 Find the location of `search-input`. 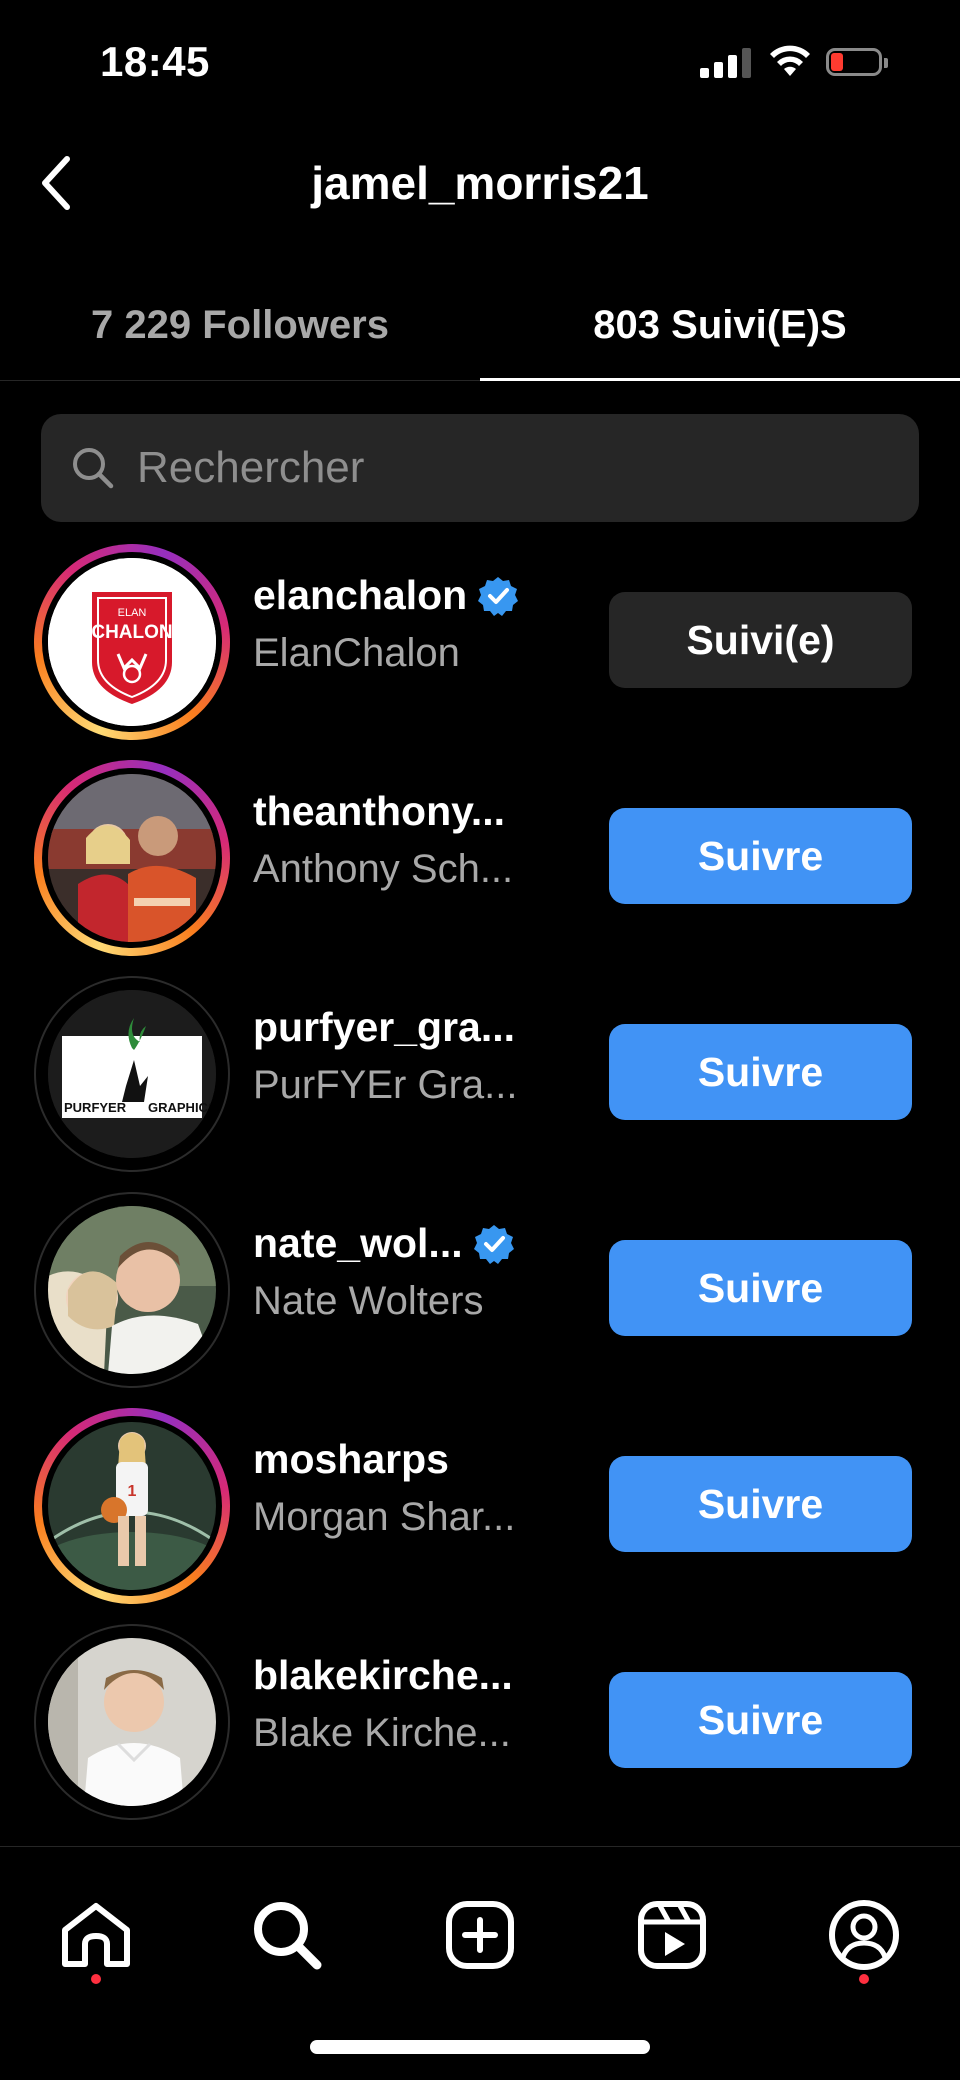

search-input is located at coordinates (507, 468).